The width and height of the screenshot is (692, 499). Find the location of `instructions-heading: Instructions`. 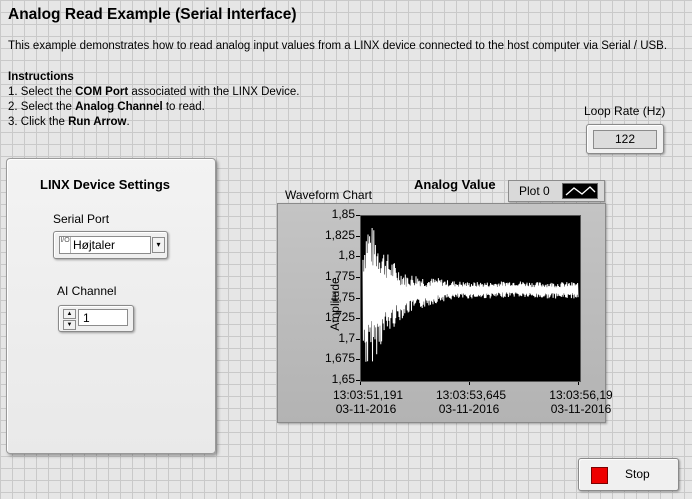

instructions-heading: Instructions is located at coordinates (41, 77).